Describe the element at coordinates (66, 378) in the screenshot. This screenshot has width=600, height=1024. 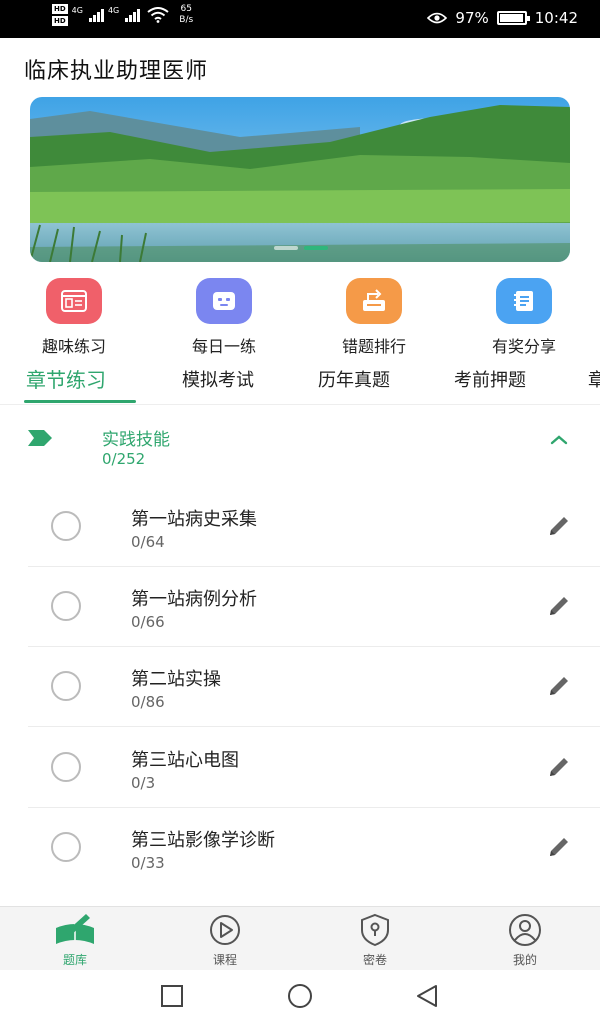
I see `tab-chapter-practice: 章节练习` at that location.